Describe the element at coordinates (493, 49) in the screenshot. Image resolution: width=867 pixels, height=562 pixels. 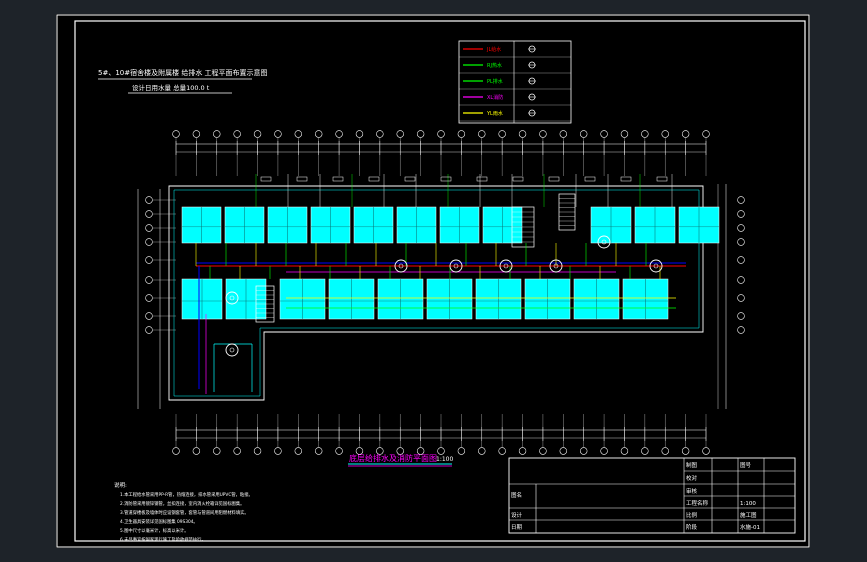
I see `legend-line-label: JL给水` at that location.